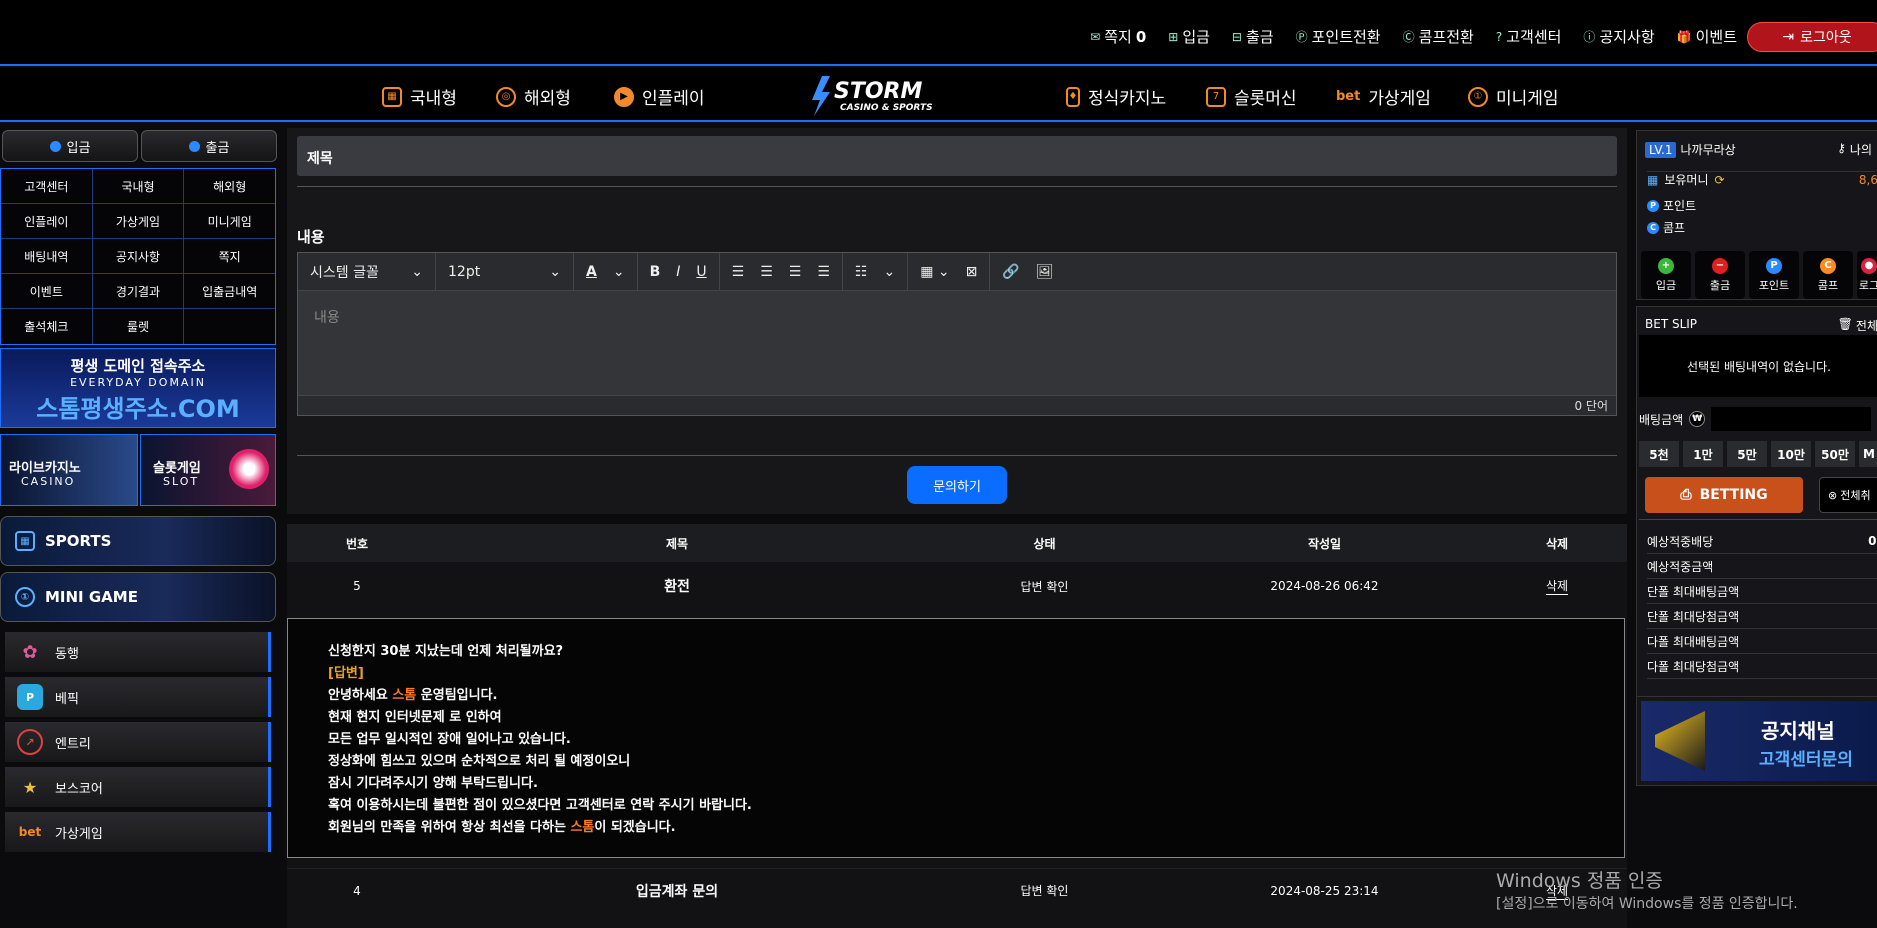 The width and height of the screenshot is (1877, 928). I want to click on submit-inquiry-button: 문의하기, so click(957, 485).